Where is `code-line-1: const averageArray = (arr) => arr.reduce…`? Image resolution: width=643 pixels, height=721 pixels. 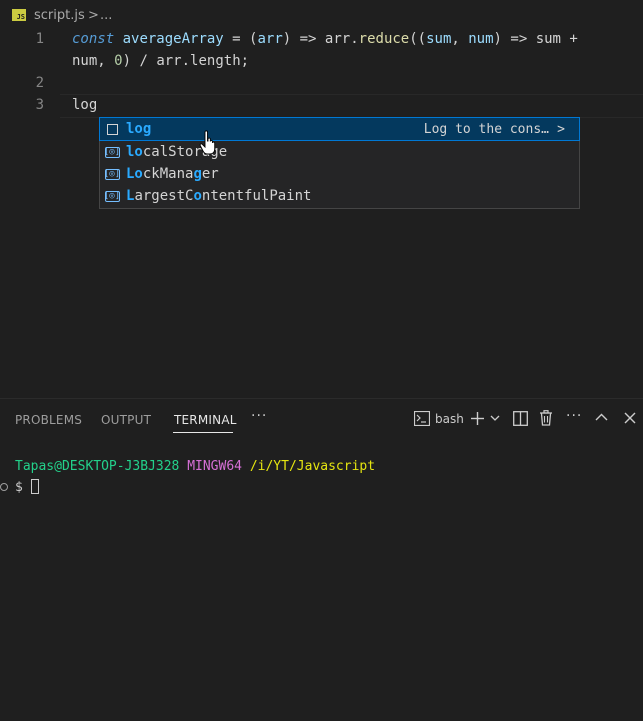
code-line-1: const averageArray = (arr) => arr.reduce… is located at coordinates (325, 39).